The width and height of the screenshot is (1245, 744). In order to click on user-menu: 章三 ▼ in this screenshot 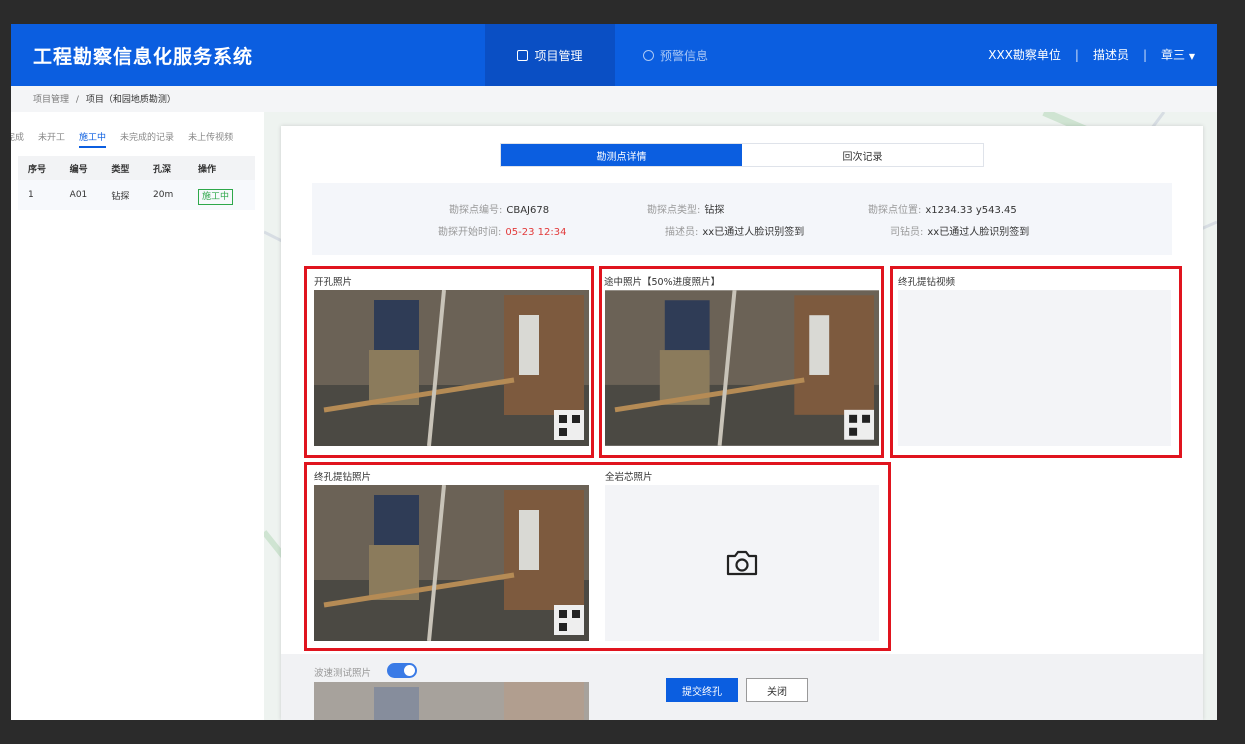, I will do `click(1178, 54)`.